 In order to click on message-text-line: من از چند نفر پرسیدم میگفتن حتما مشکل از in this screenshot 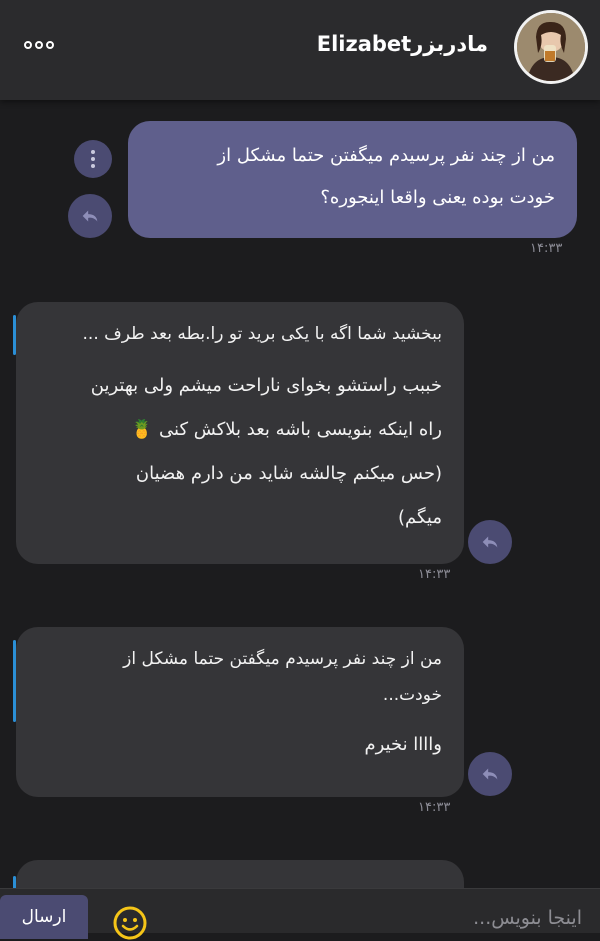, I will do `click(386, 155)`.